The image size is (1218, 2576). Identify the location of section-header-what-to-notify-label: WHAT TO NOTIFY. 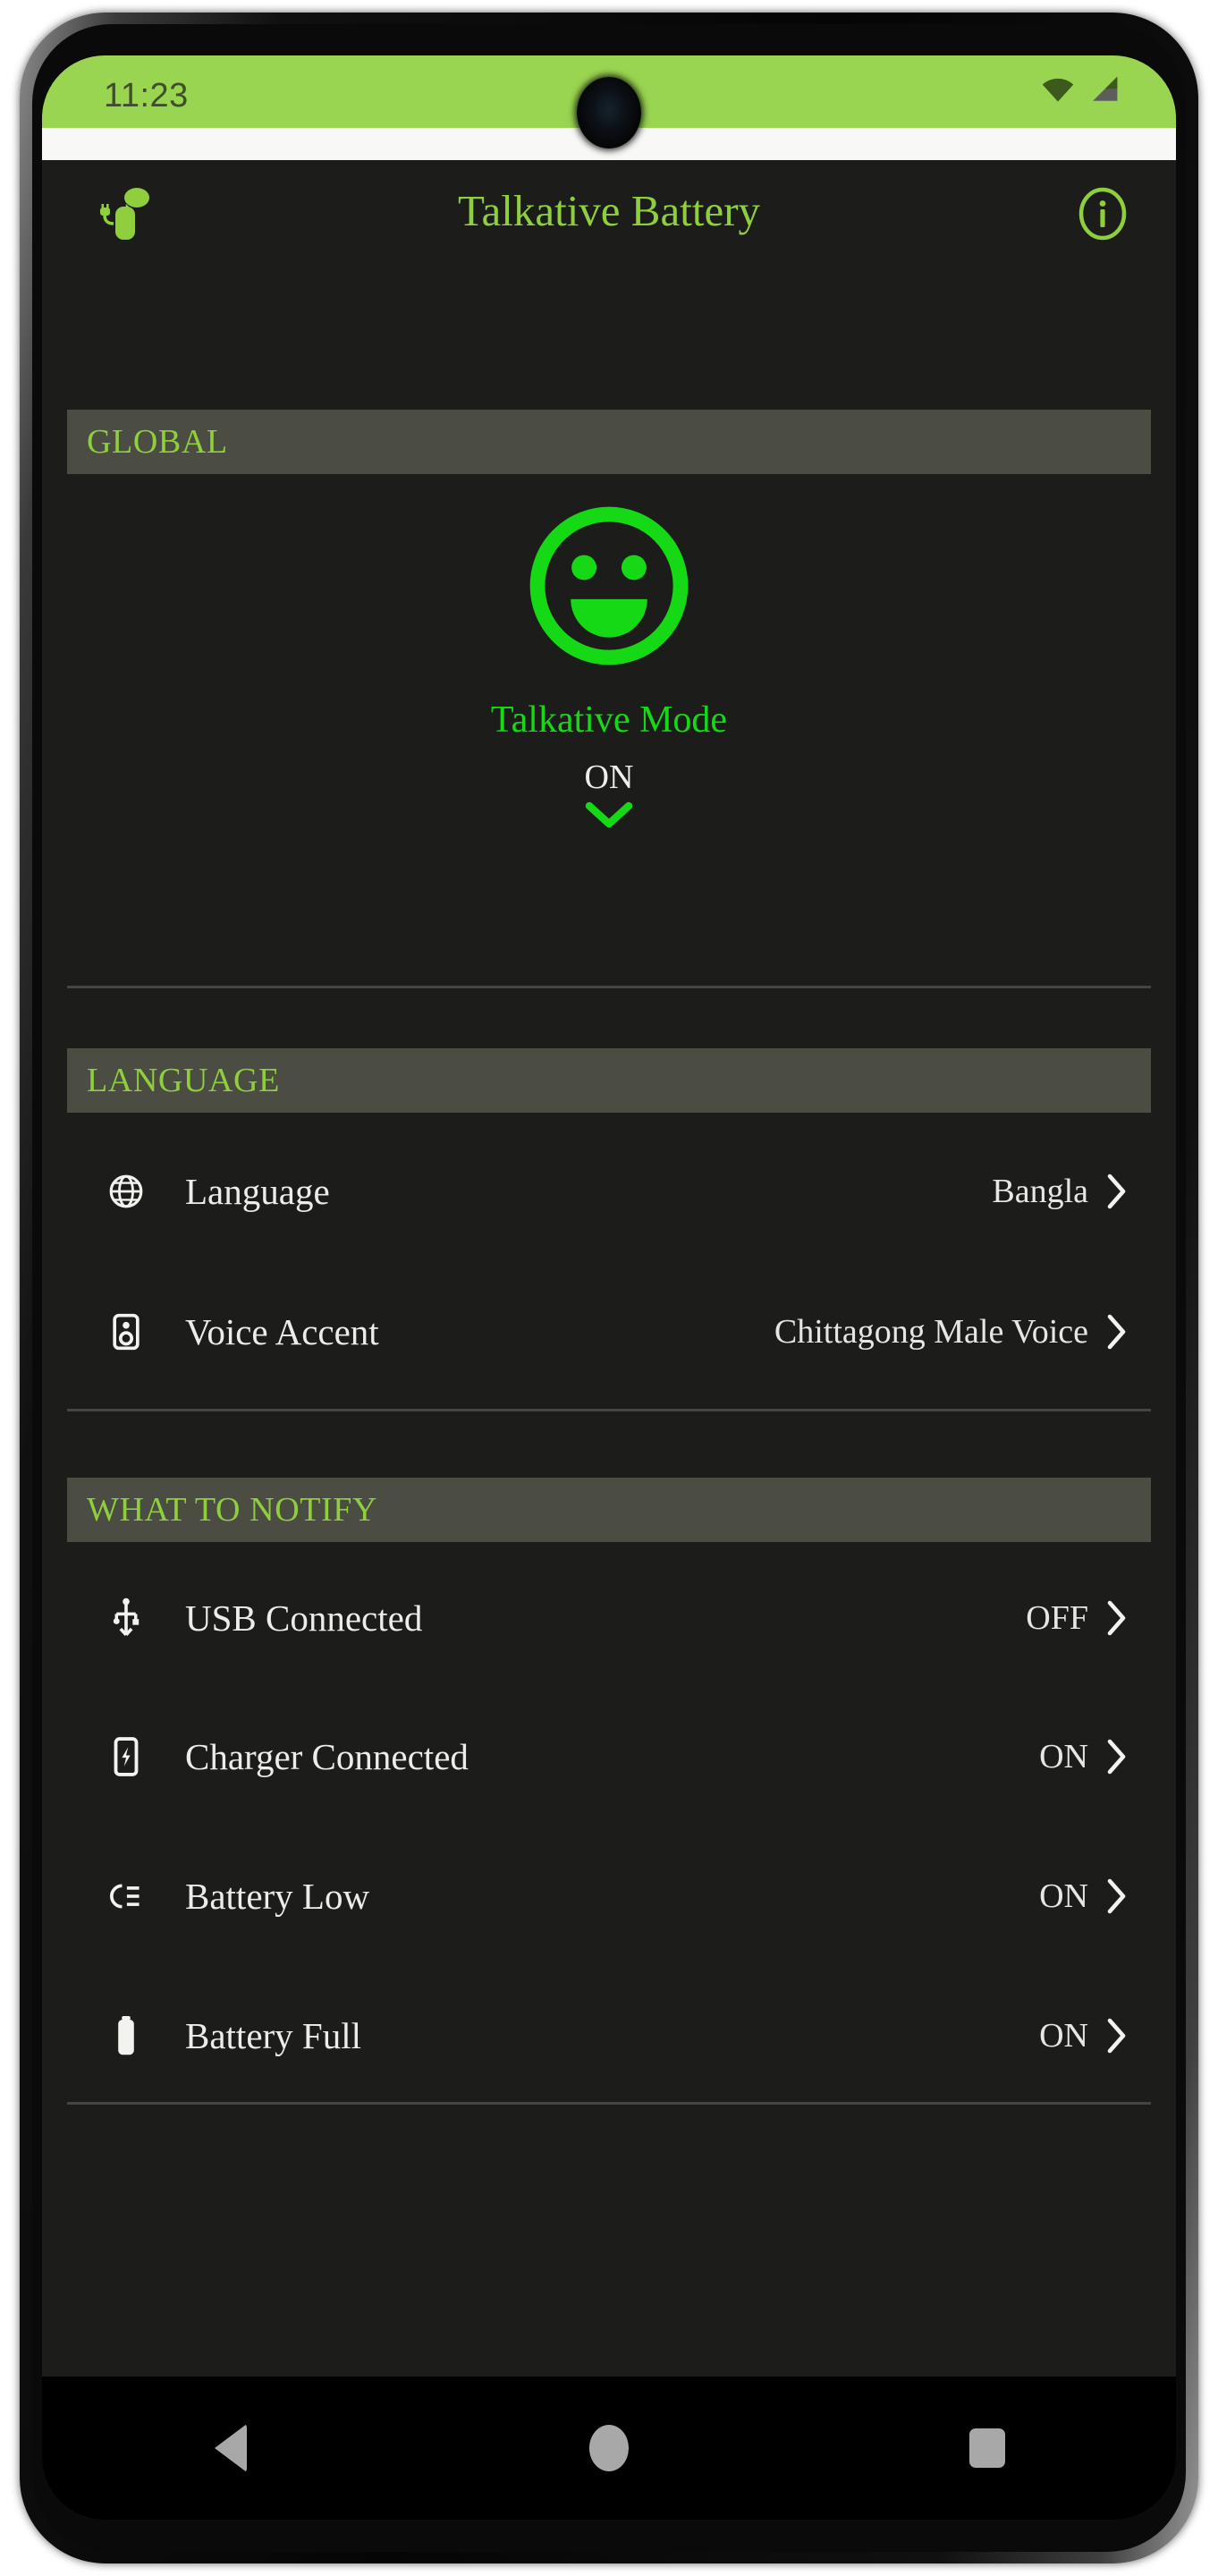
(233, 1510).